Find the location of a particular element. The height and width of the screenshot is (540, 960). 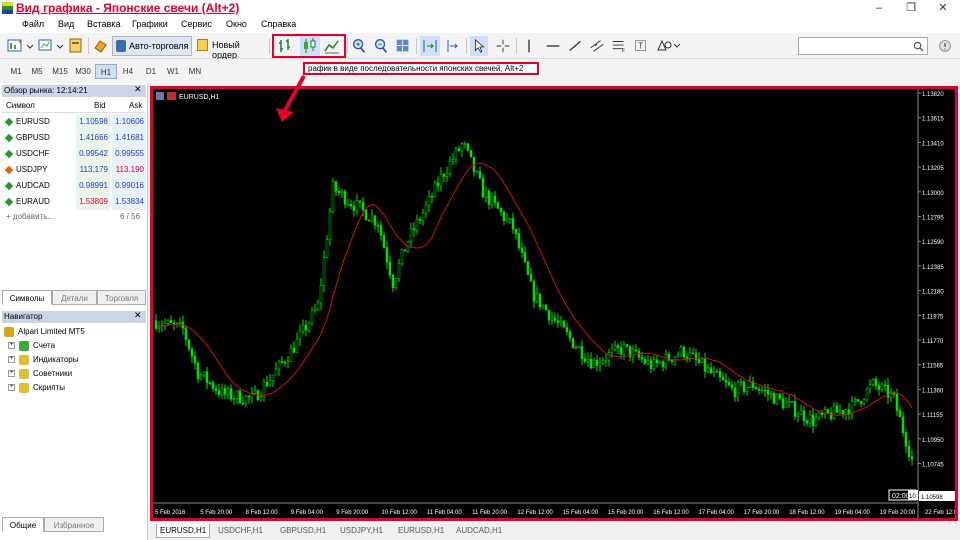

market-watch-row: EURUSD 1.10598 1.10606 is located at coordinates (74, 122).